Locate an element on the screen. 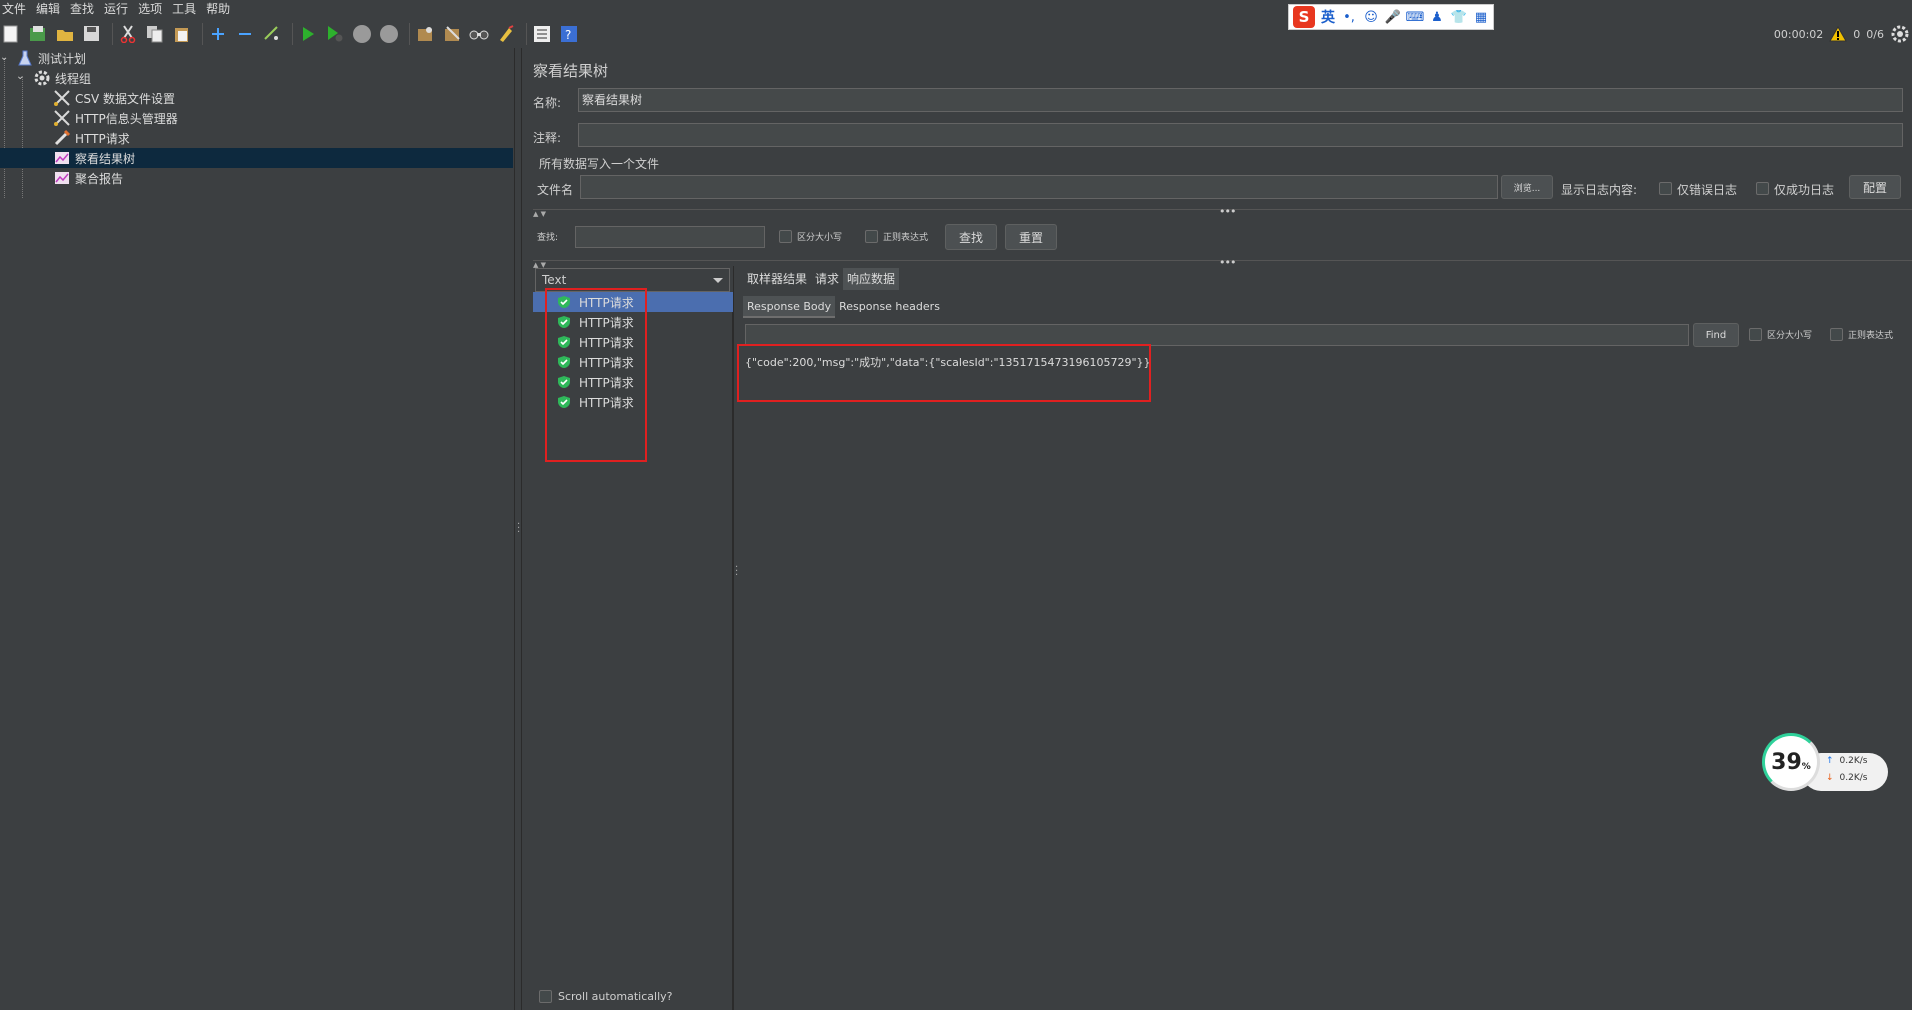 The width and height of the screenshot is (1912, 1010). tab-request: 请求 is located at coordinates (827, 279).